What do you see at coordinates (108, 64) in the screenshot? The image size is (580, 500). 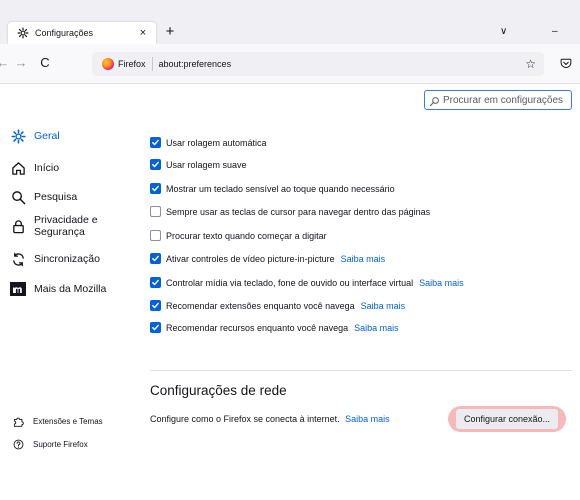 I see `firefox-logo-icon` at bounding box center [108, 64].